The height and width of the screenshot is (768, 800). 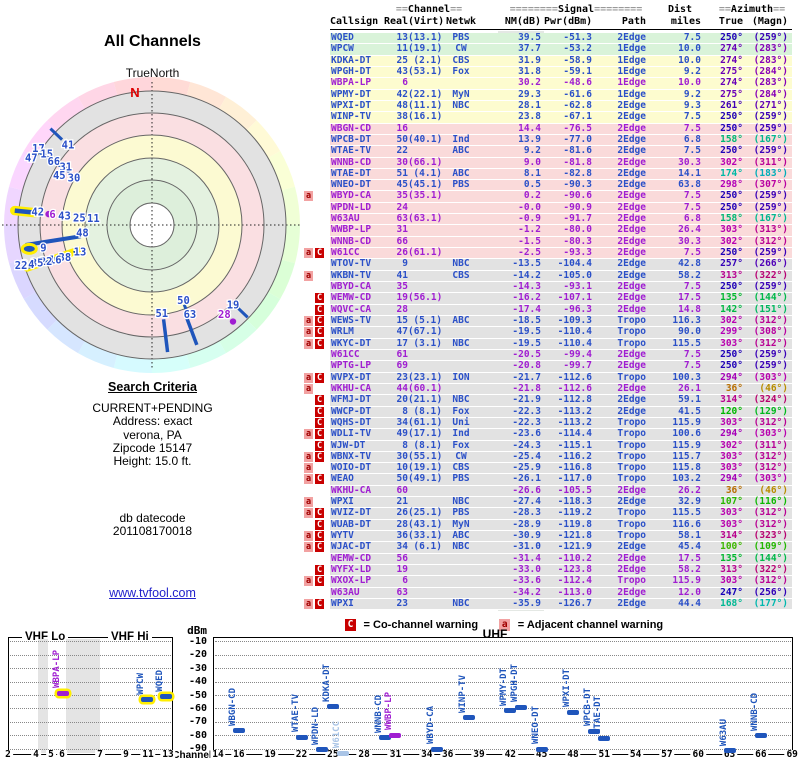 I want to click on bar-callsign-label: WPDN-LD, so click(x=316, y=725).